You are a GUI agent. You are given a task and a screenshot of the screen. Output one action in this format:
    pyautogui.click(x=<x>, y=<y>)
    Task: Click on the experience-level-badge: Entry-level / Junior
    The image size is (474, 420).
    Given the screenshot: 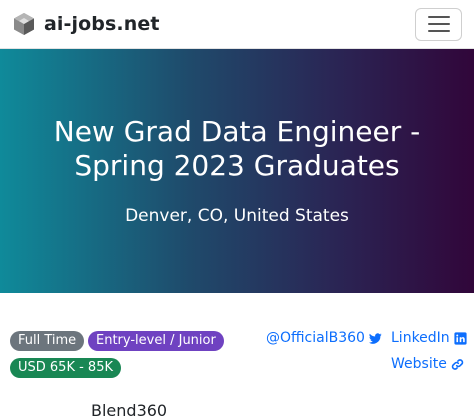 What is the action you would take?
    pyautogui.click(x=156, y=341)
    